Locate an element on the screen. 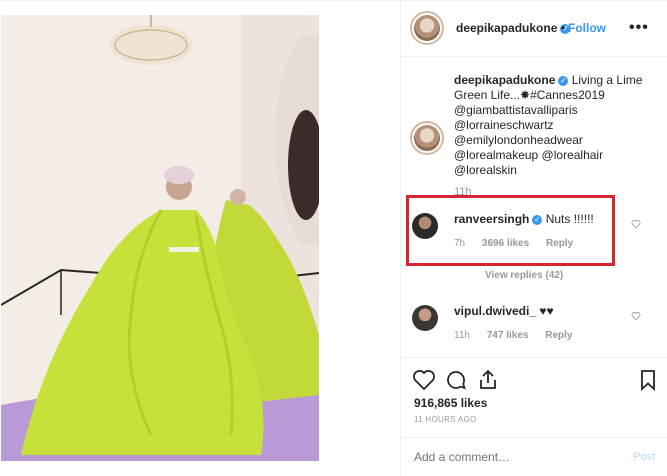 This screenshot has height=476, width=667. reply-button: Reply is located at coordinates (558, 335).